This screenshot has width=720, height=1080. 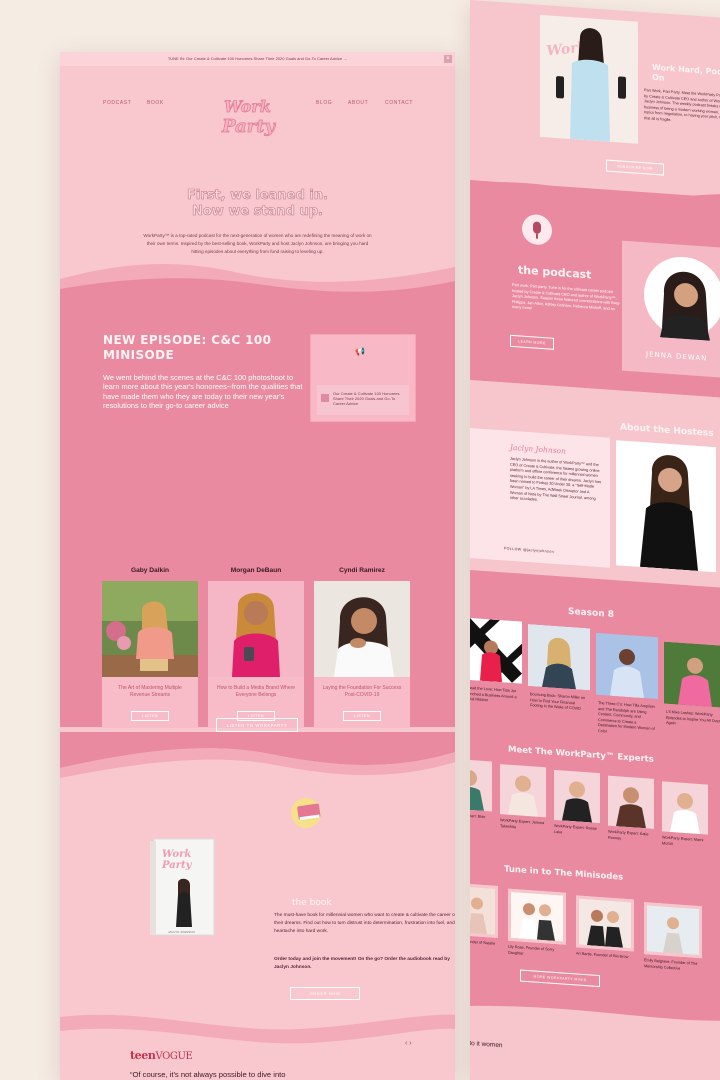 What do you see at coordinates (591, 613) in the screenshot?
I see `season-title: Season 8` at bounding box center [591, 613].